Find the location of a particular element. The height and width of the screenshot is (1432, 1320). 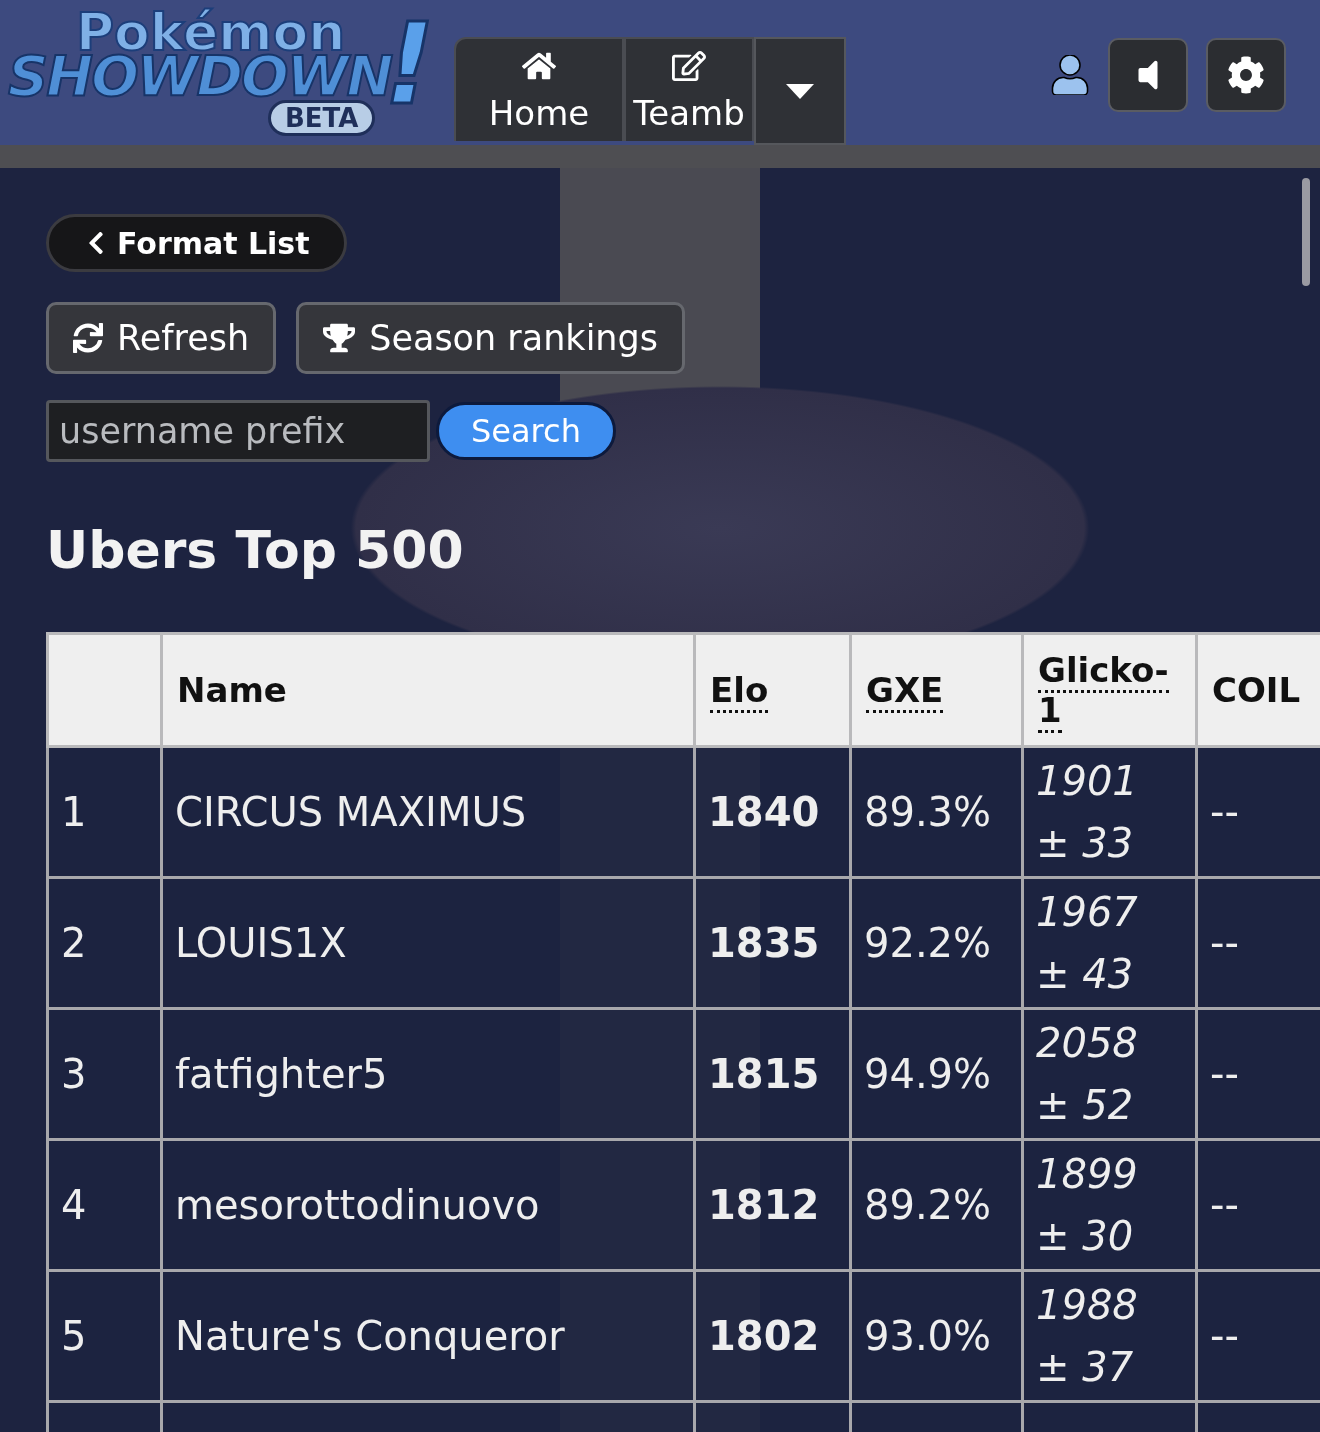

settings-button is located at coordinates (1246, 75).